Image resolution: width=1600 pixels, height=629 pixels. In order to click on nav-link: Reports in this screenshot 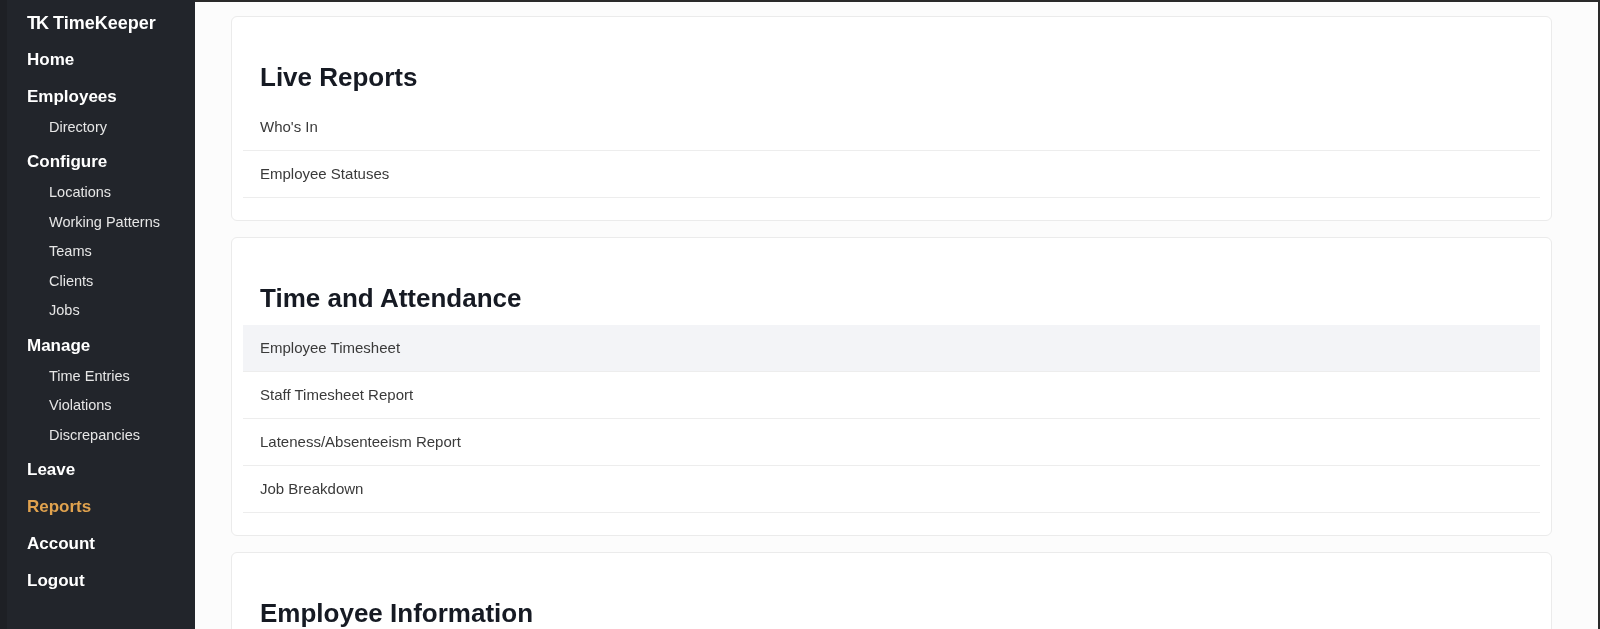, I will do `click(59, 507)`.